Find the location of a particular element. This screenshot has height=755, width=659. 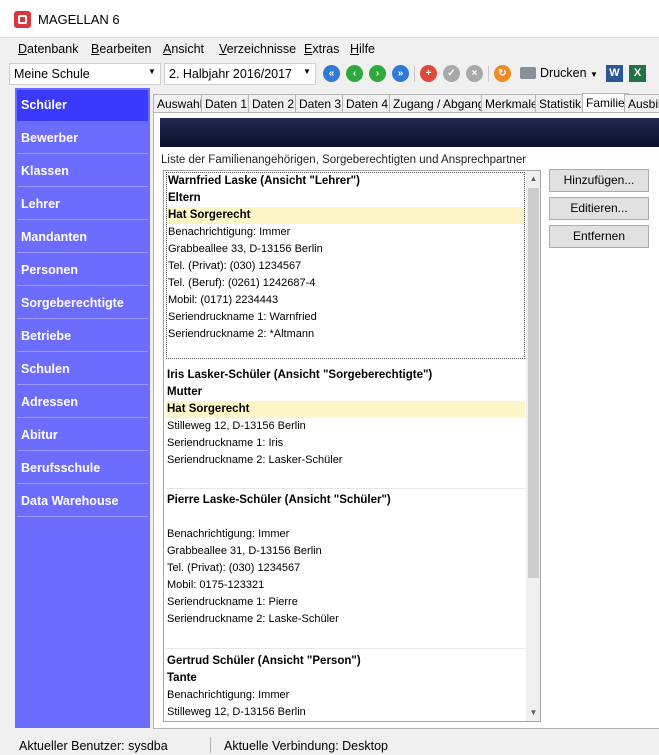

member-name: Gertrud Schüler (Ansicht "Person") is located at coordinates (264, 661).